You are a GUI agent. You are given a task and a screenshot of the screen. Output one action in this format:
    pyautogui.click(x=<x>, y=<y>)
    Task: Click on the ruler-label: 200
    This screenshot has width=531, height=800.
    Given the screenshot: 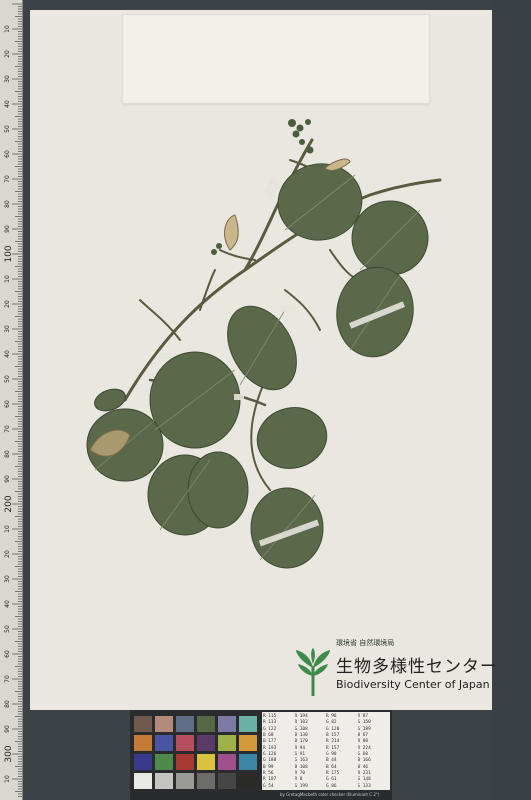 What is the action you would take?
    pyautogui.click(x=9, y=503)
    